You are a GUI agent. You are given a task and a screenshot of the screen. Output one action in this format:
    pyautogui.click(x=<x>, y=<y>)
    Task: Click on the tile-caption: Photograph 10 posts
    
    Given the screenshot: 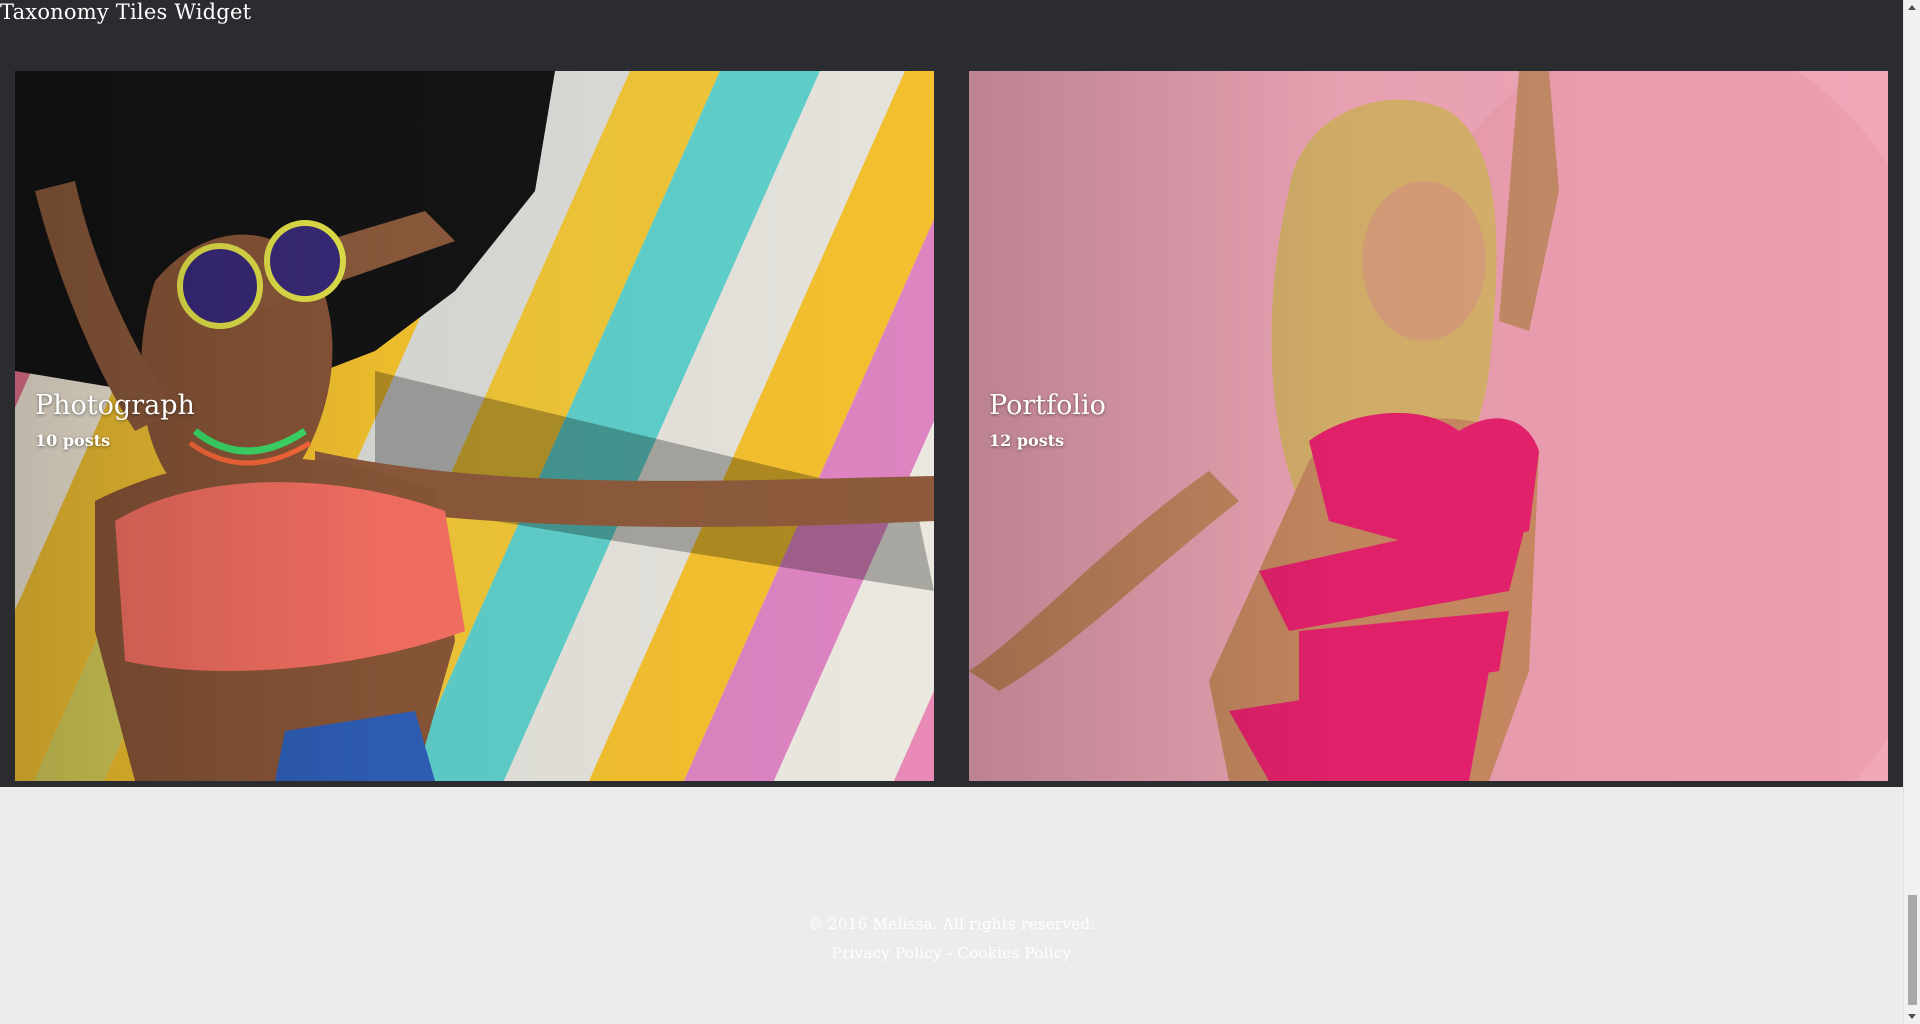 What is the action you would take?
    pyautogui.click(x=115, y=420)
    